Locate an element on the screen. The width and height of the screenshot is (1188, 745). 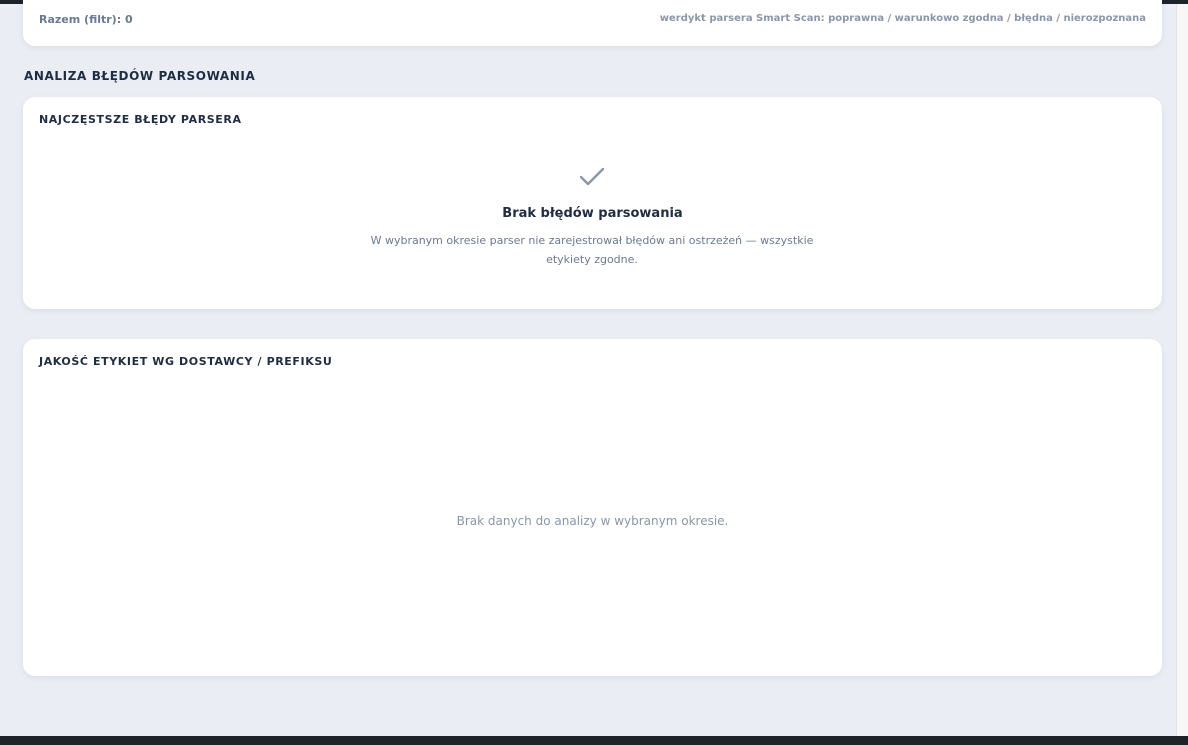
parser-errors-title: NAJCZĘSTSZE BŁĘDY PARSERA is located at coordinates (140, 119).